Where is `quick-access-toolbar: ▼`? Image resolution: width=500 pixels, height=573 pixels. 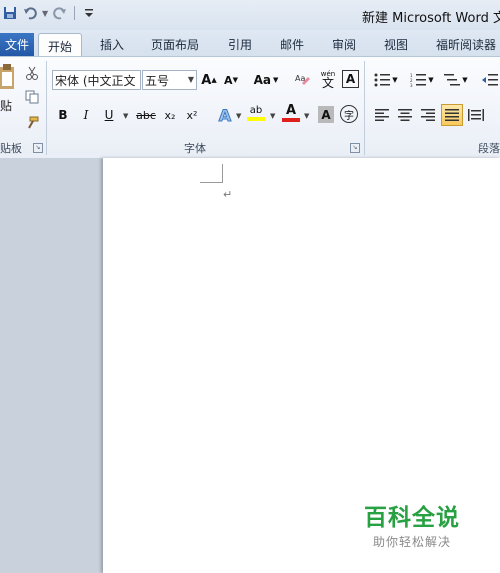
quick-access-toolbar: ▼ is located at coordinates (49, 13).